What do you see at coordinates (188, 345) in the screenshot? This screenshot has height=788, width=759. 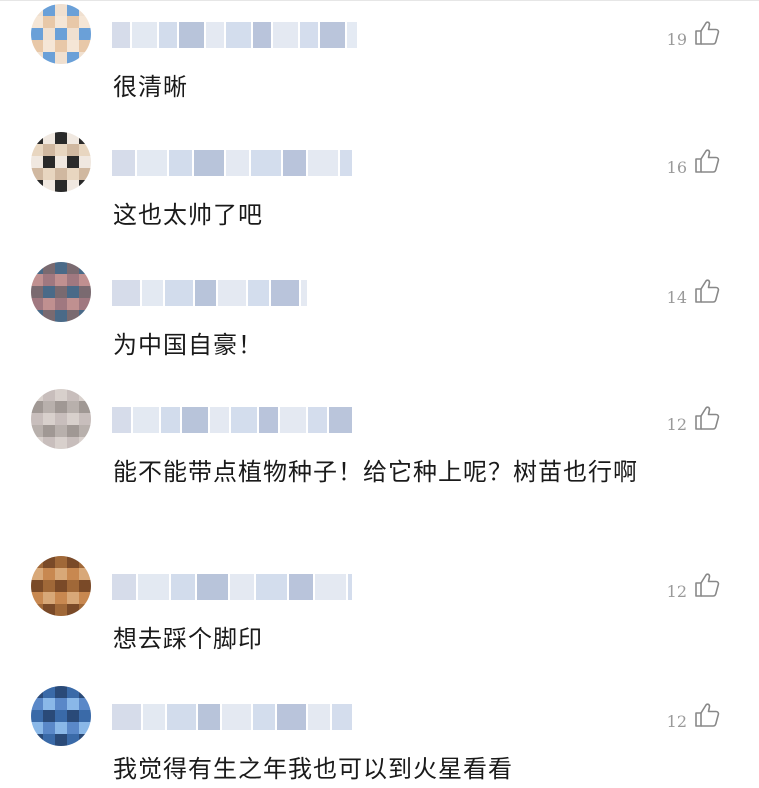 I see `comment-text: 为中国自豪！` at bounding box center [188, 345].